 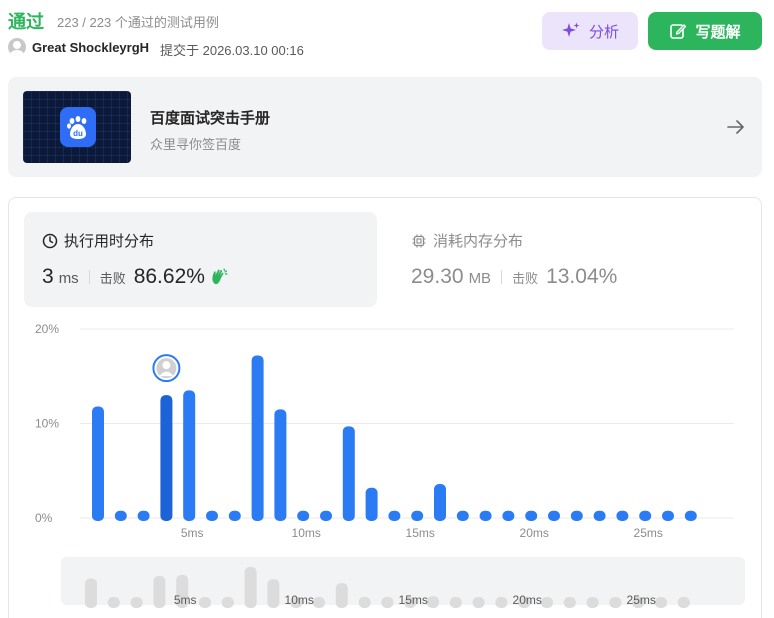 I want to click on x-tick-label: 25ms, so click(x=648, y=533).